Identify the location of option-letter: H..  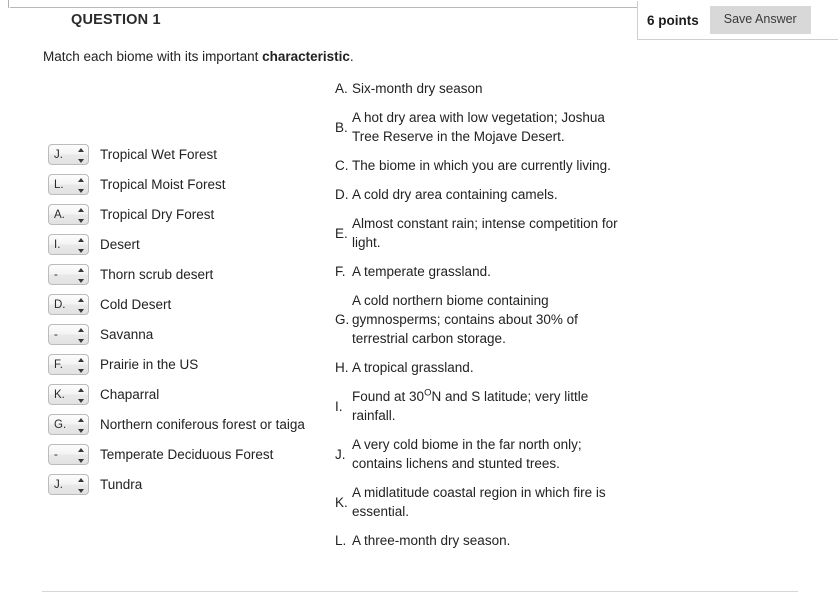
(342, 367).